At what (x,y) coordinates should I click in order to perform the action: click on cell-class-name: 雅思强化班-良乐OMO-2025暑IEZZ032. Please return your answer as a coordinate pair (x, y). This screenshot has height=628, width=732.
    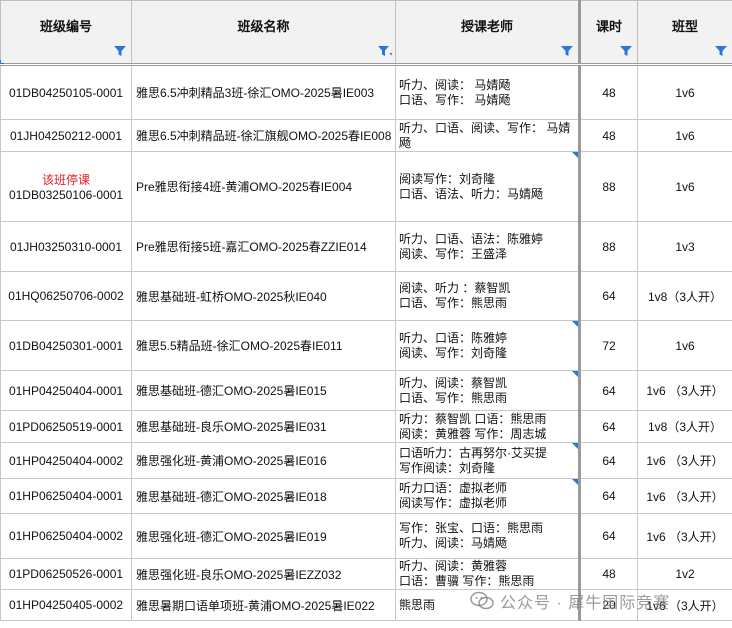
    Looking at the image, I should click on (263, 574).